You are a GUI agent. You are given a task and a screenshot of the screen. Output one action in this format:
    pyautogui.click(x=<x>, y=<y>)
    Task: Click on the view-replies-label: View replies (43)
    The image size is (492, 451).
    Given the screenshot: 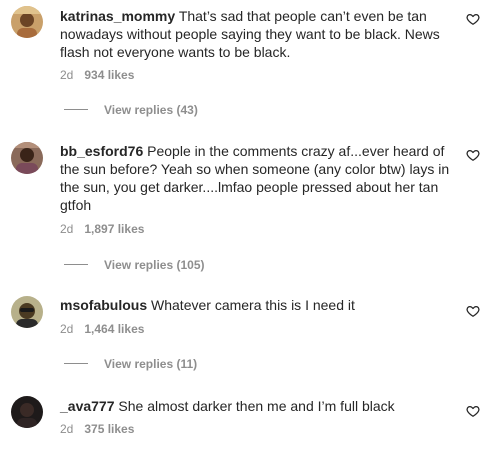 What is the action you would take?
    pyautogui.click(x=151, y=110)
    